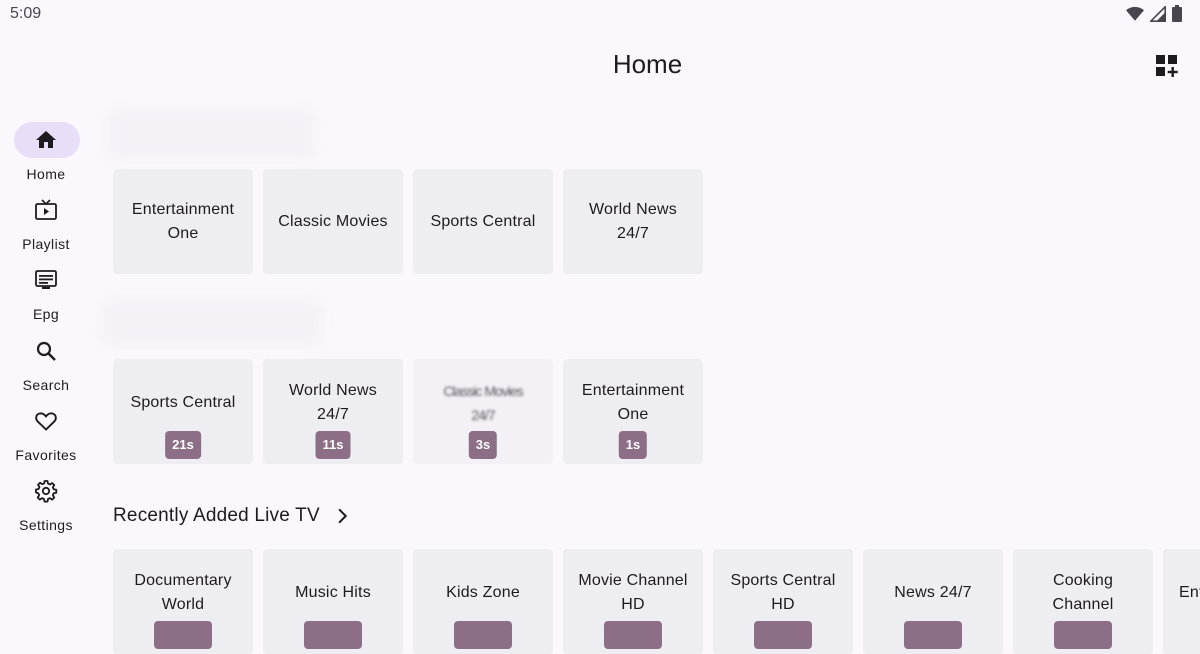  Describe the element at coordinates (183, 411) in the screenshot. I see `channel-card: Sports Central 21s` at that location.